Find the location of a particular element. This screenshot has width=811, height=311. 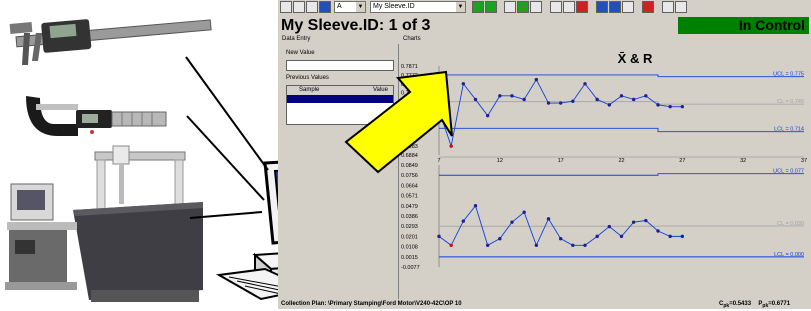

new-value-label: New Value is located at coordinates (300, 53).